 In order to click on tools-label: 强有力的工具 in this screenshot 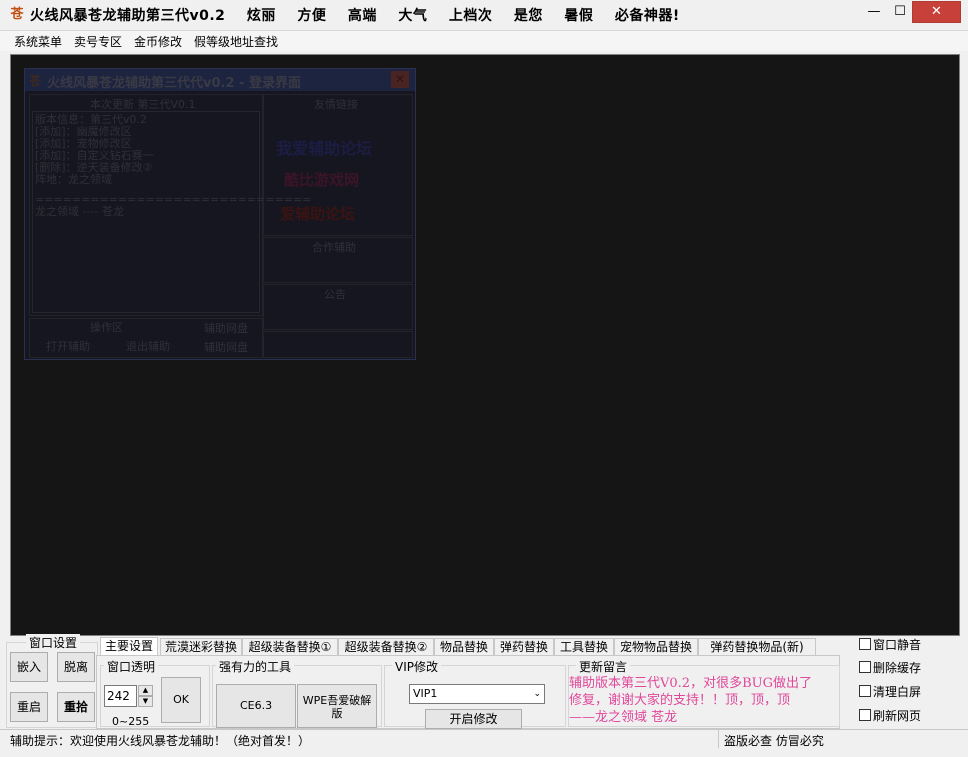, I will do `click(255, 666)`.